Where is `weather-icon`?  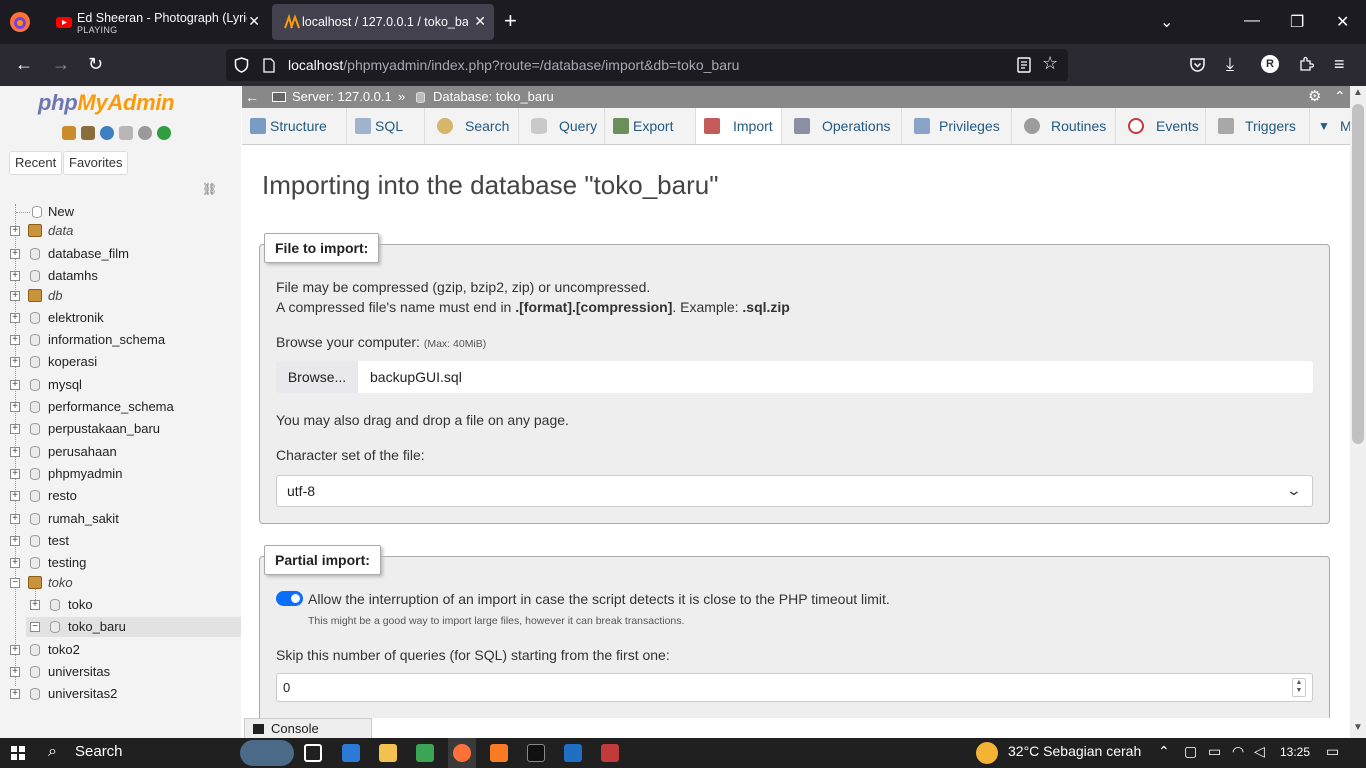
weather-icon is located at coordinates (987, 753).